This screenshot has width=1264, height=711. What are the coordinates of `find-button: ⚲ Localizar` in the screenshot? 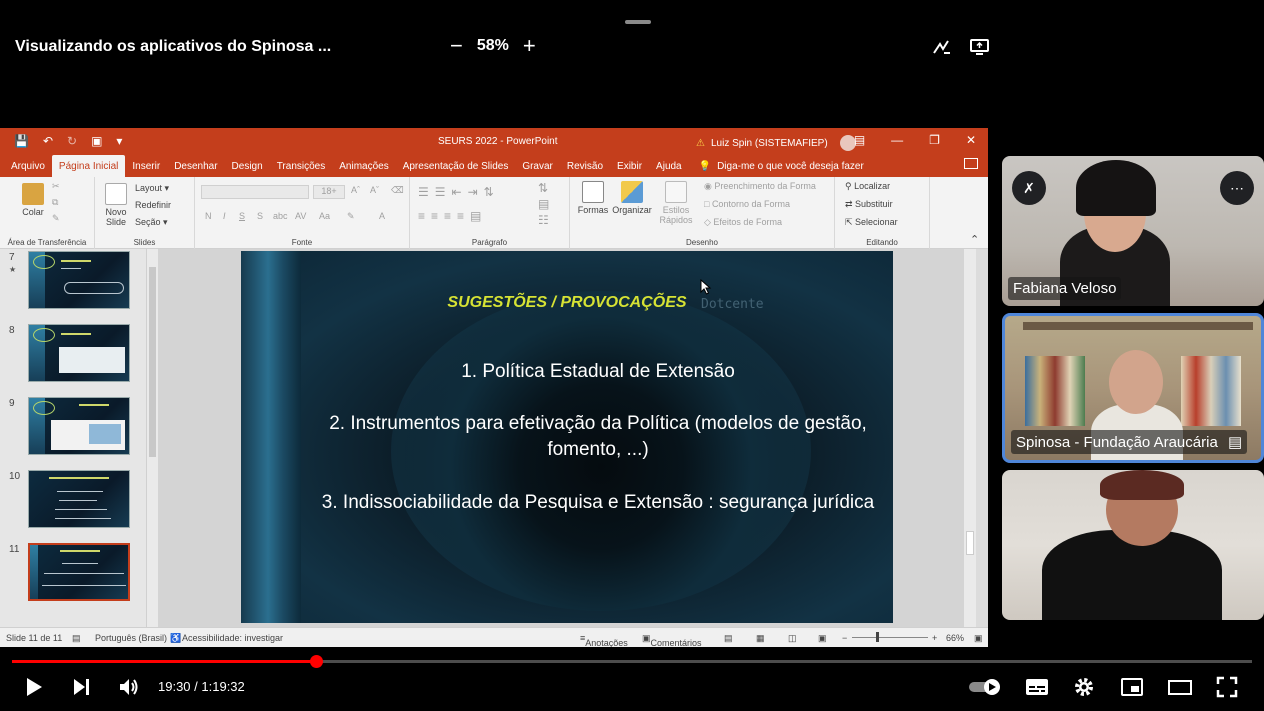 It's located at (867, 186).